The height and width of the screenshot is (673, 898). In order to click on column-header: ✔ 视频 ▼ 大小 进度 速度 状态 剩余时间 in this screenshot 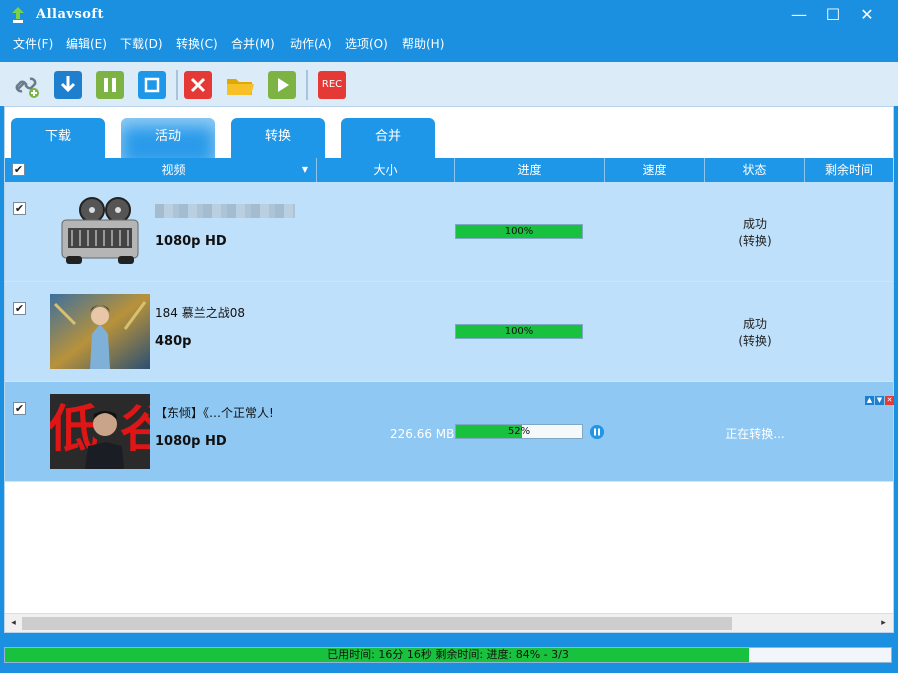, I will do `click(449, 170)`.